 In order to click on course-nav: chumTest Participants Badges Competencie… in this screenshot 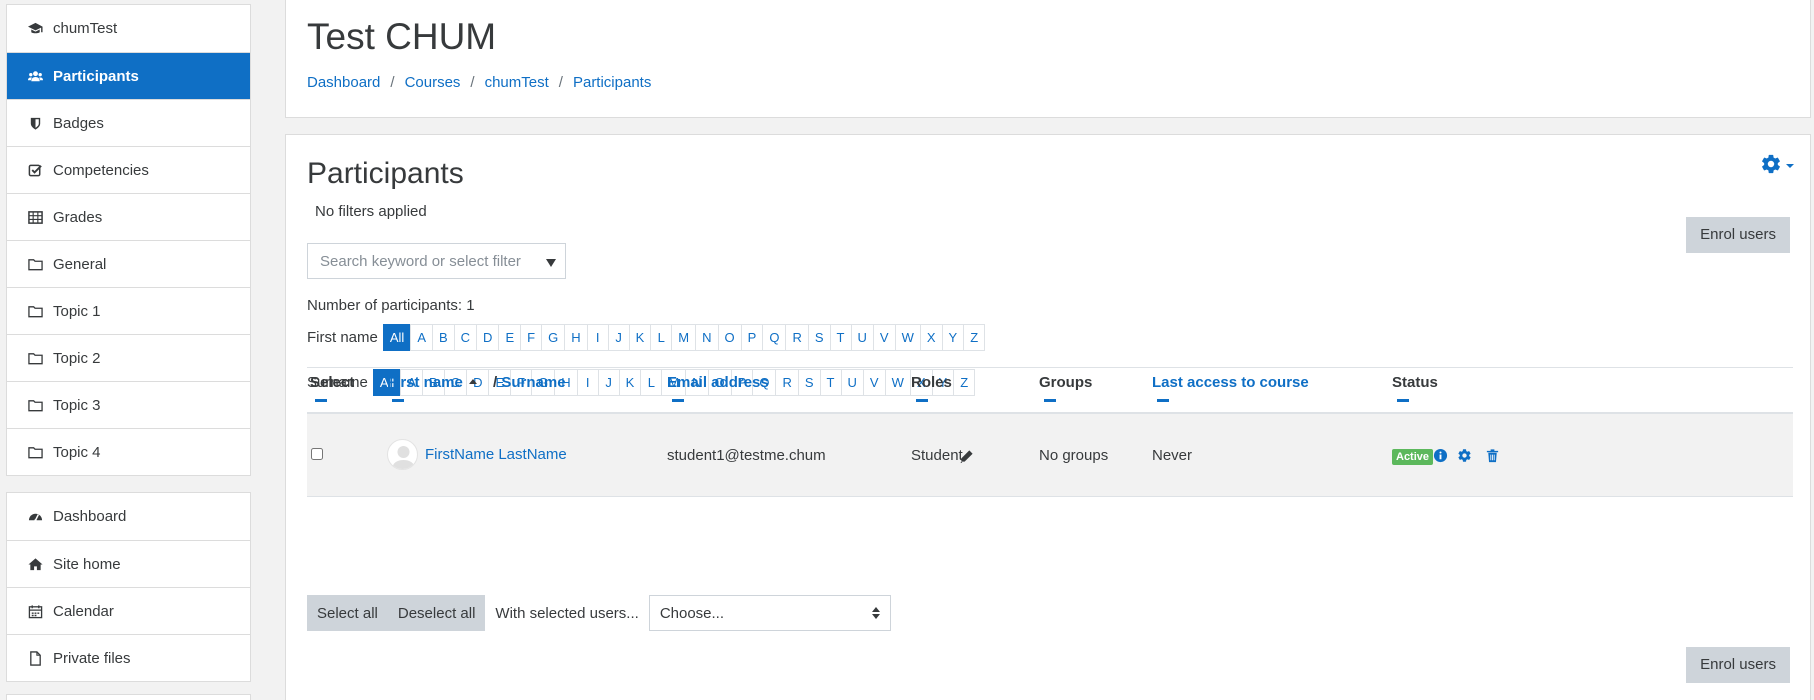, I will do `click(128, 240)`.